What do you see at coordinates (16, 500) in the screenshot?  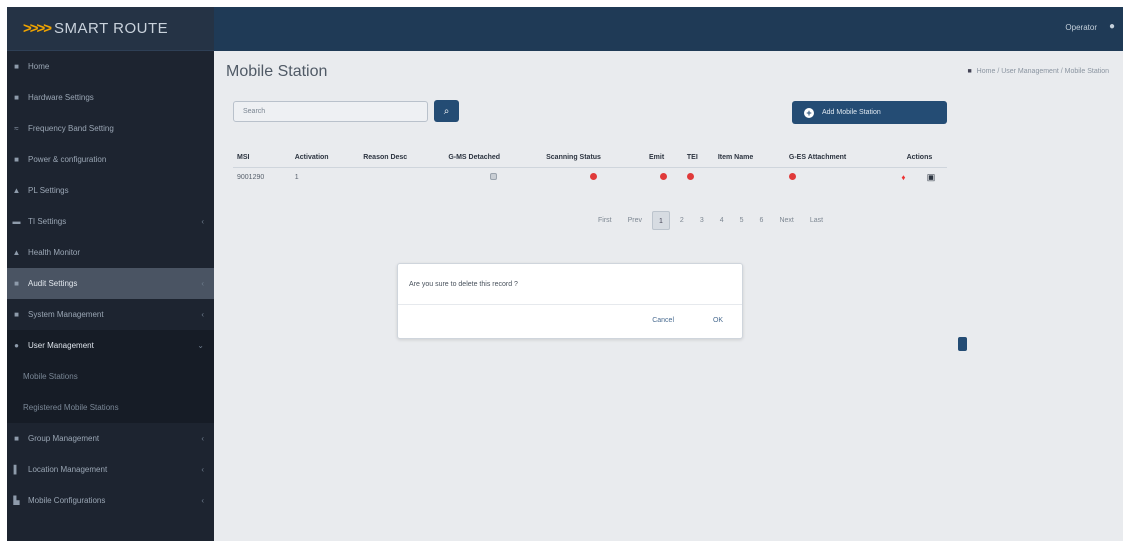 I see `config-icon: ▙` at bounding box center [16, 500].